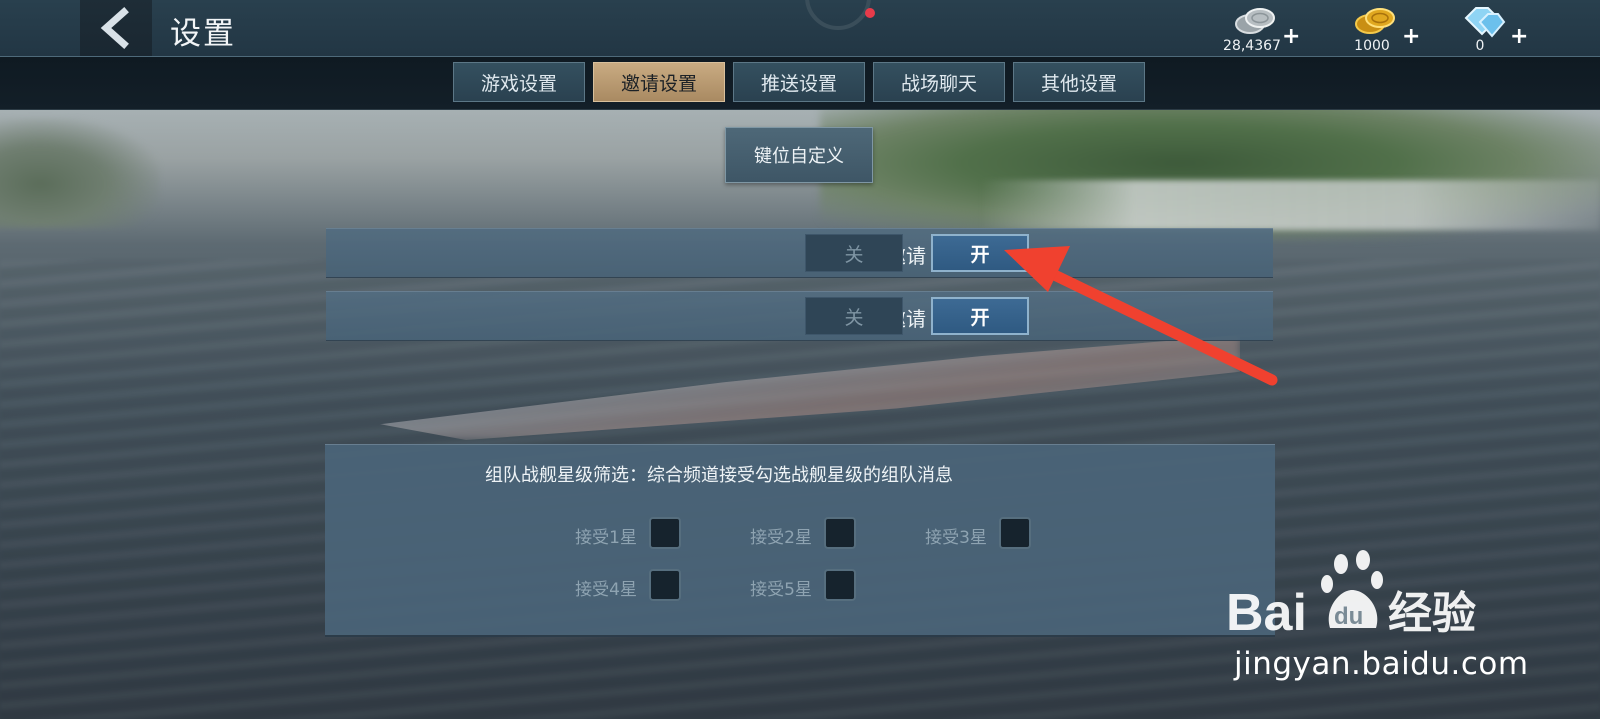 This screenshot has height=719, width=1600. Describe the element at coordinates (1351, 596) in the screenshot. I see `baidu-jingyan-logo: Bai du 经验` at that location.